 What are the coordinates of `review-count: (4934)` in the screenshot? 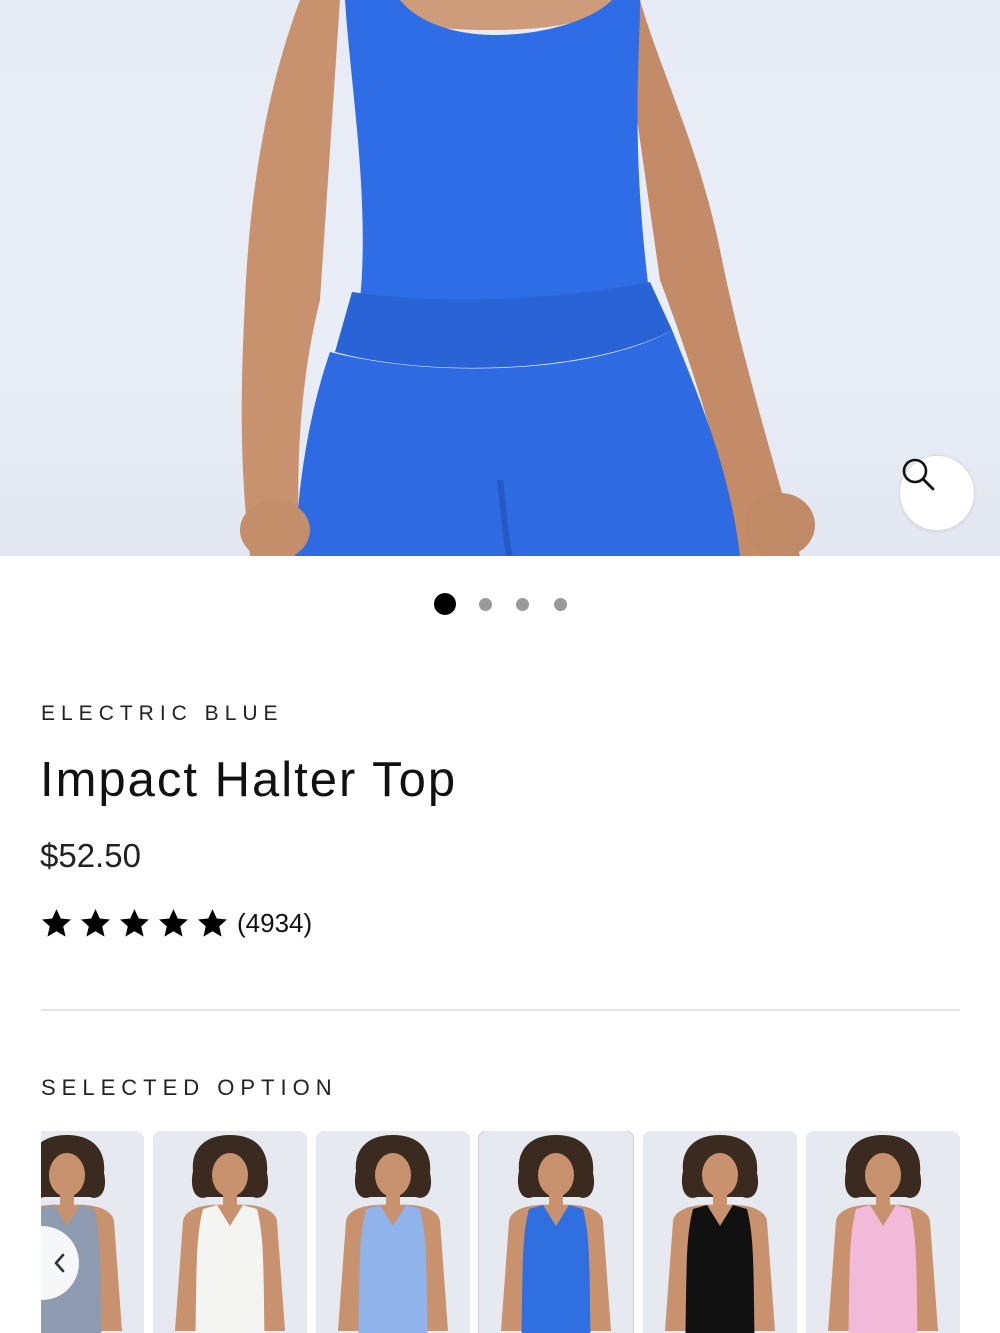 It's located at (274, 923).